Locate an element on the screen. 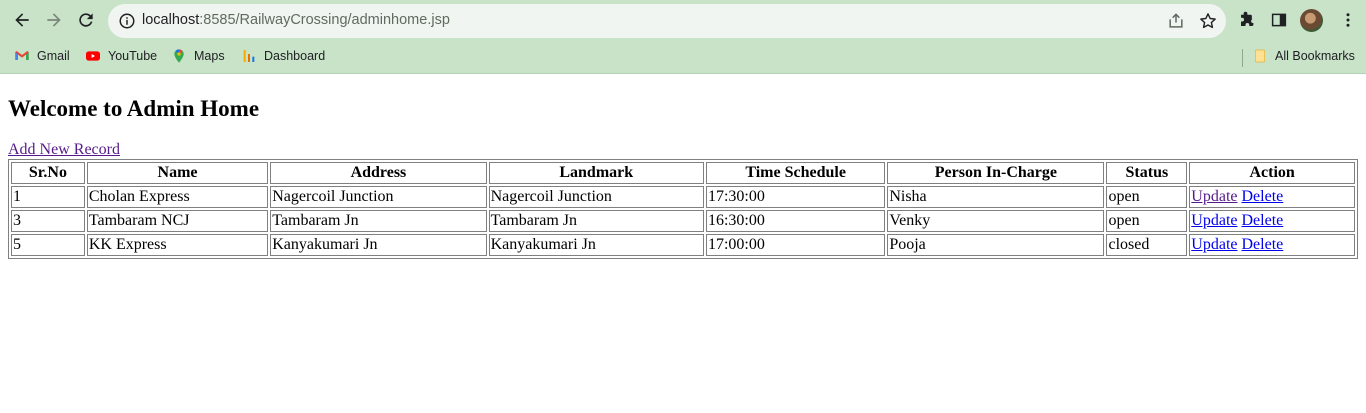 Image resolution: width=1366 pixels, height=413 pixels. bookmark-star-icon is located at coordinates (1208, 21).